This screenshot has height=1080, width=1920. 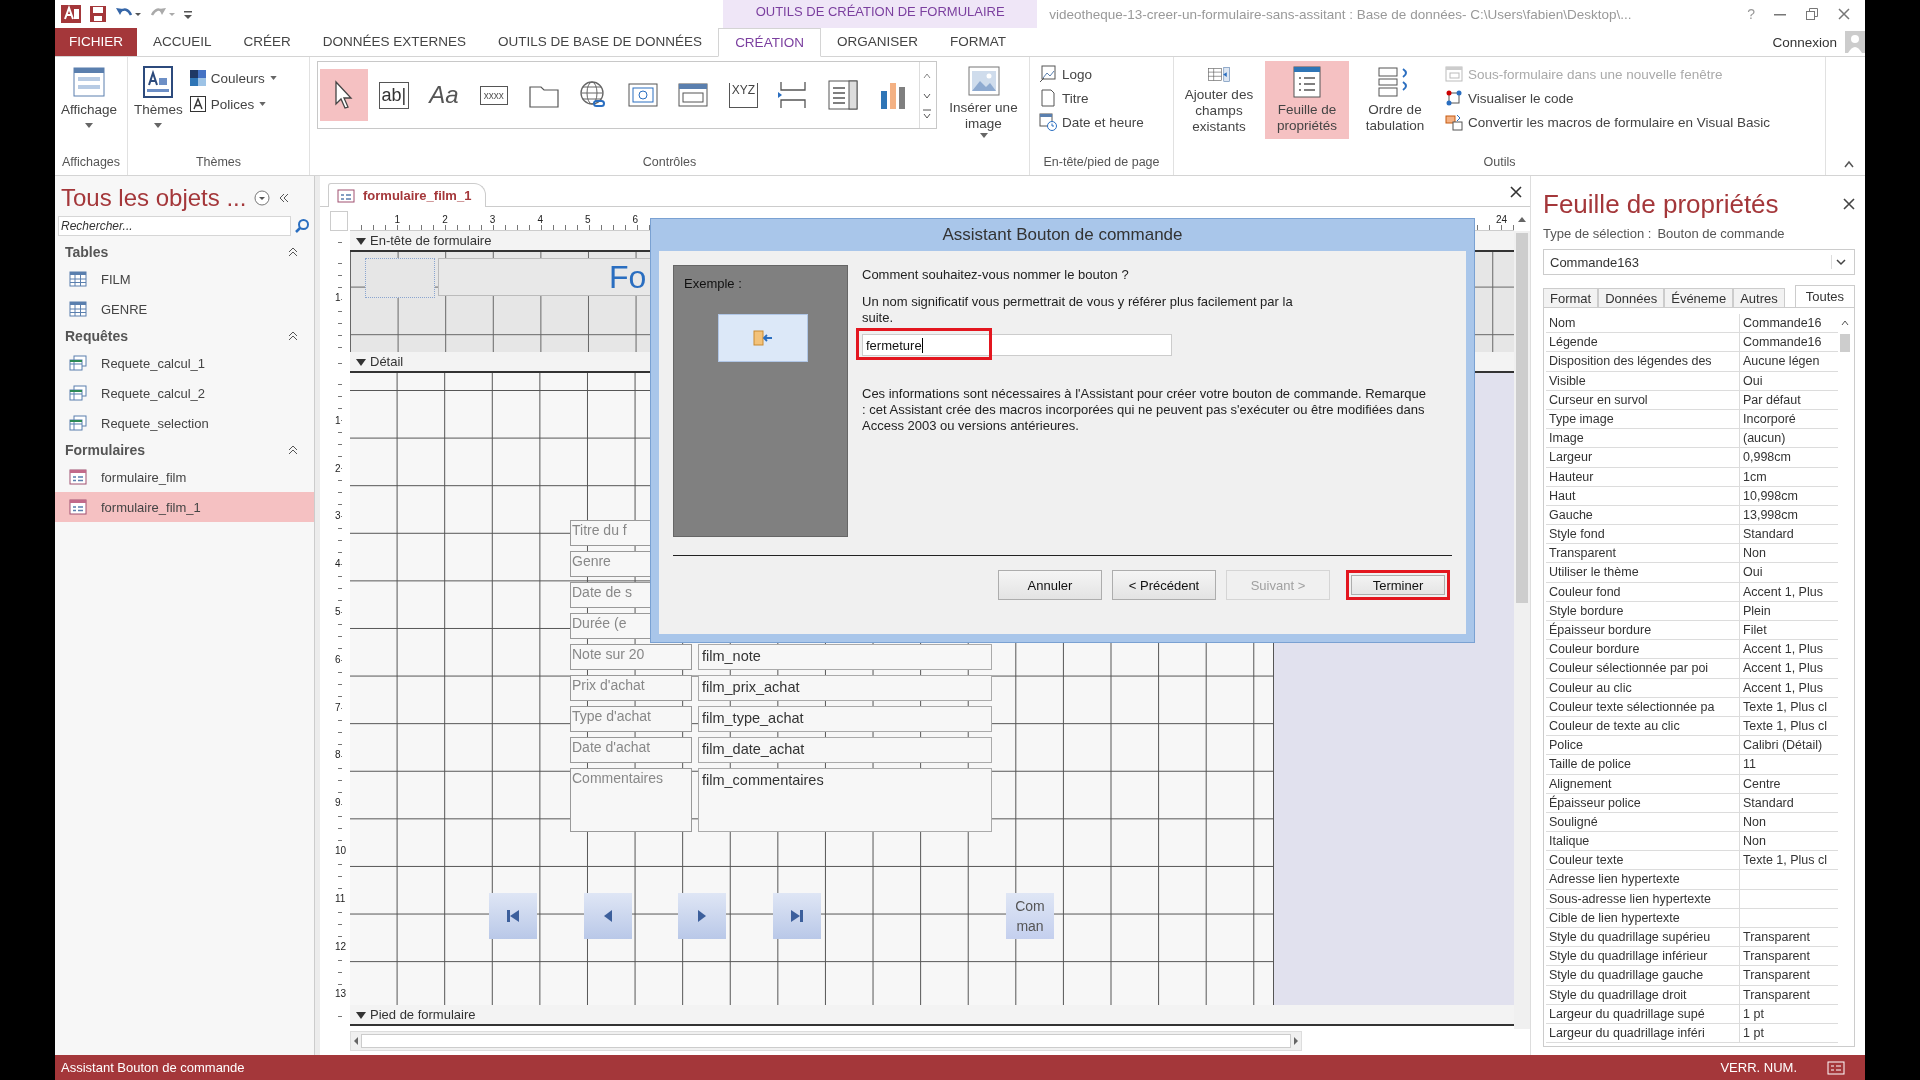 I want to click on property-value: Standard, so click(x=1789, y=534).